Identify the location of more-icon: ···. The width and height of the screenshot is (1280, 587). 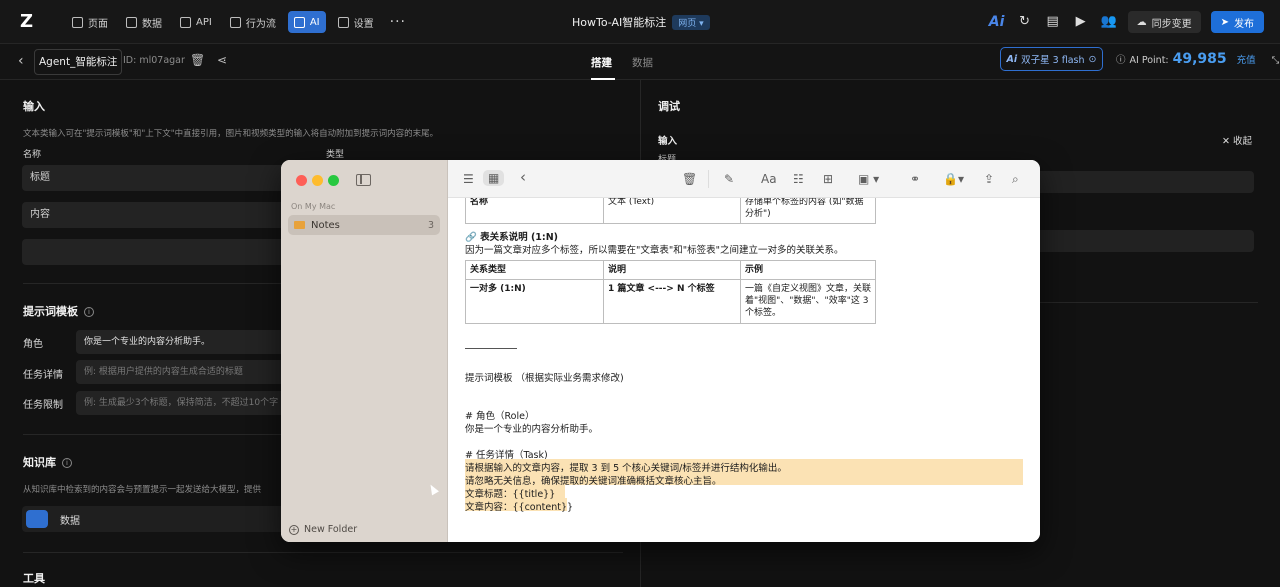
(398, 22).